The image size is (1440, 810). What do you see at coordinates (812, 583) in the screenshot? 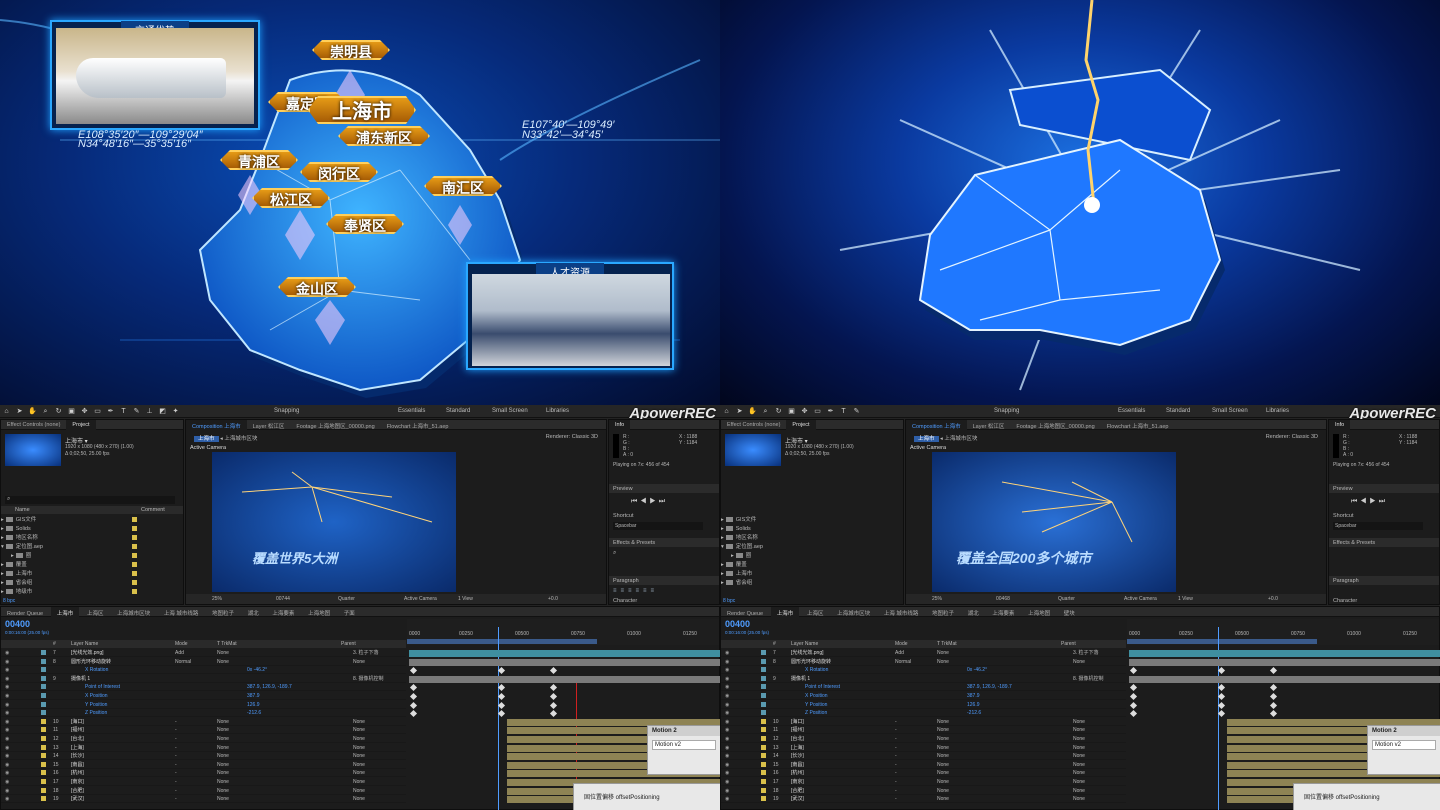
I see `project-row-7: ▸ 省会组` at bounding box center [812, 583].